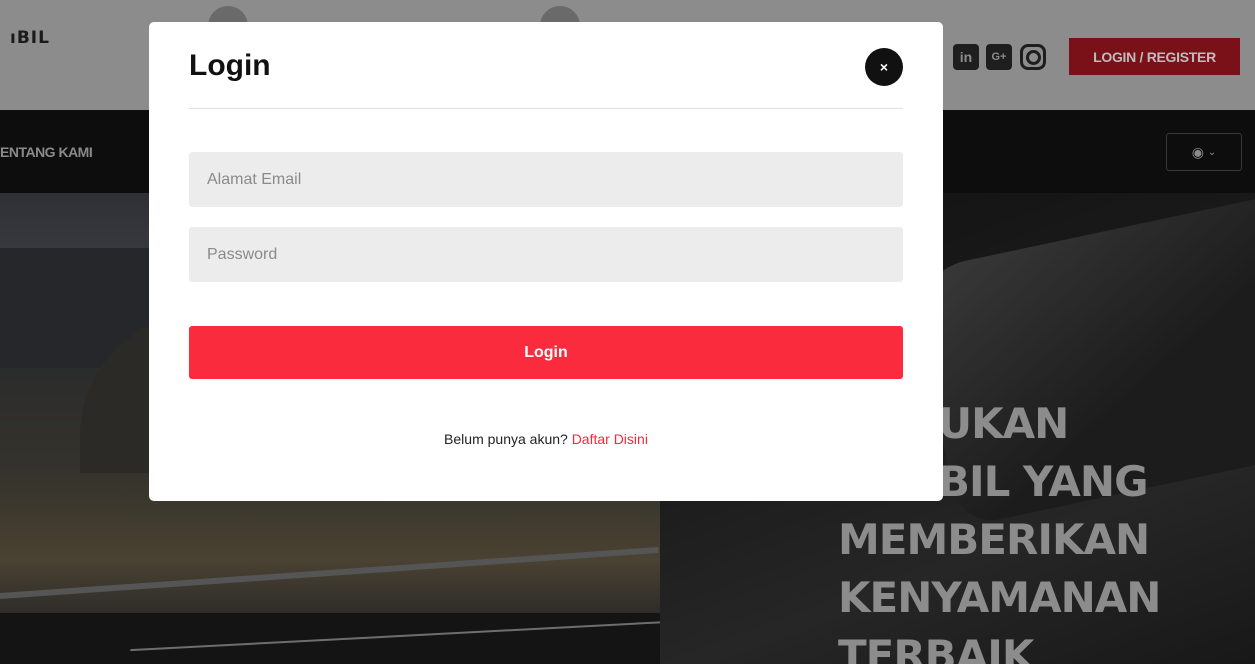 This screenshot has height=664, width=1255. I want to click on close-button: ×, so click(884, 67).